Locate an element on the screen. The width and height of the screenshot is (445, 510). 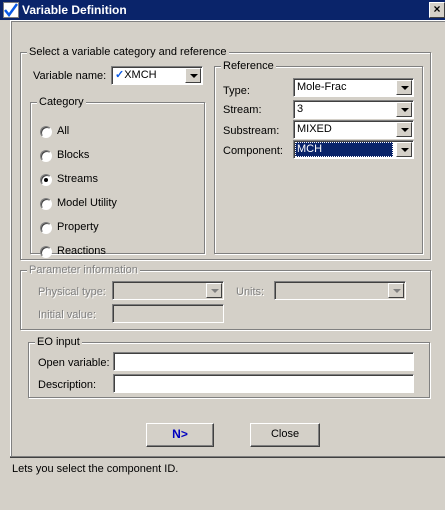
component-select: MCH is located at coordinates (353, 149).